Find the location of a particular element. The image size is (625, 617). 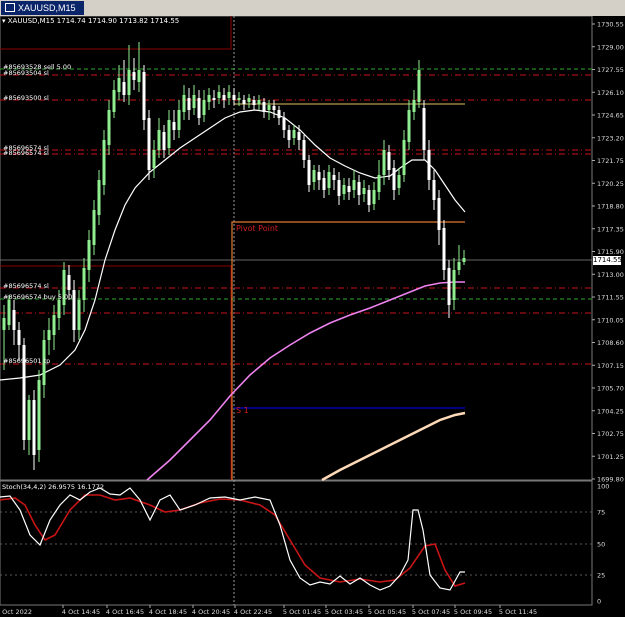

price-tick-label: 1727.55 is located at coordinates (610, 70).